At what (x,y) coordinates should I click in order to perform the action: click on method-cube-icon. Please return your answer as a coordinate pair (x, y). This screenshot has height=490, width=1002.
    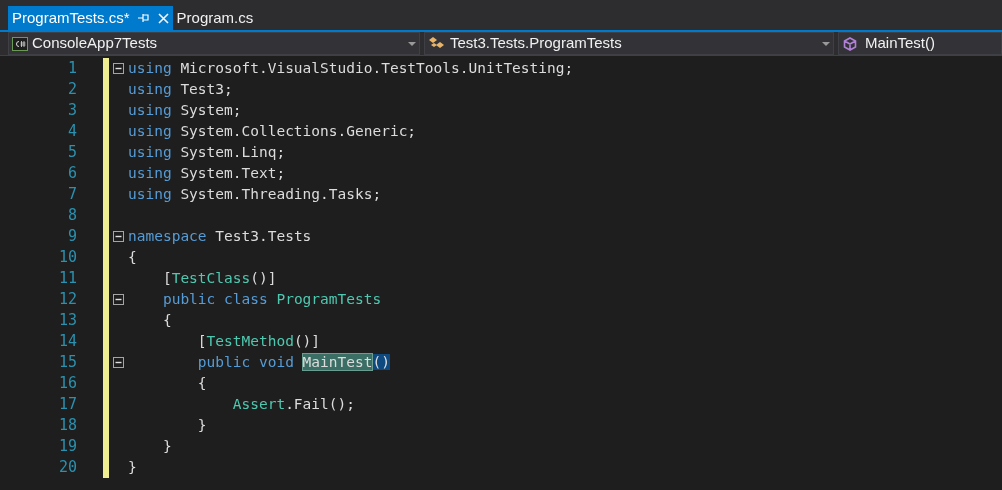
    Looking at the image, I should click on (850, 43).